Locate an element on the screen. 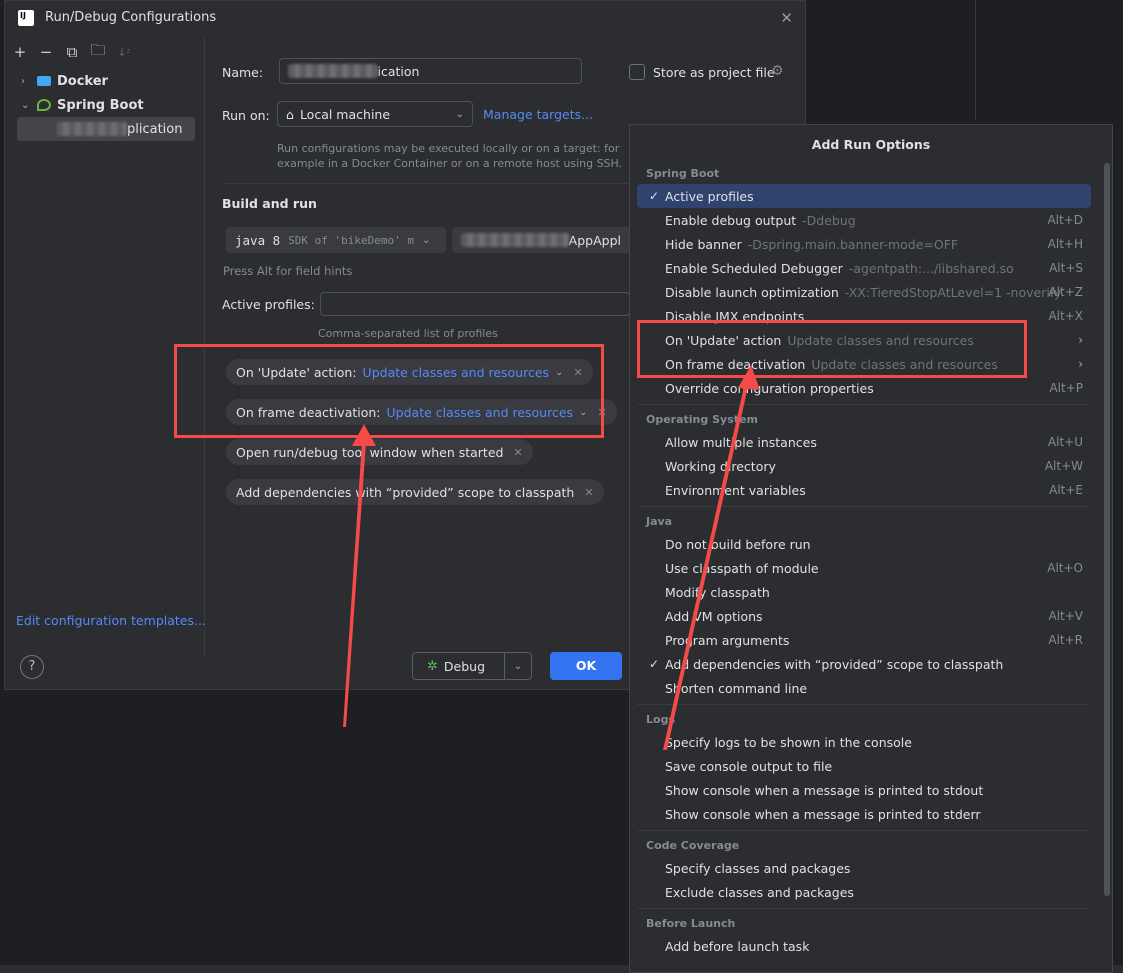  popup-option-label: Modify classpath is located at coordinates (717, 592).